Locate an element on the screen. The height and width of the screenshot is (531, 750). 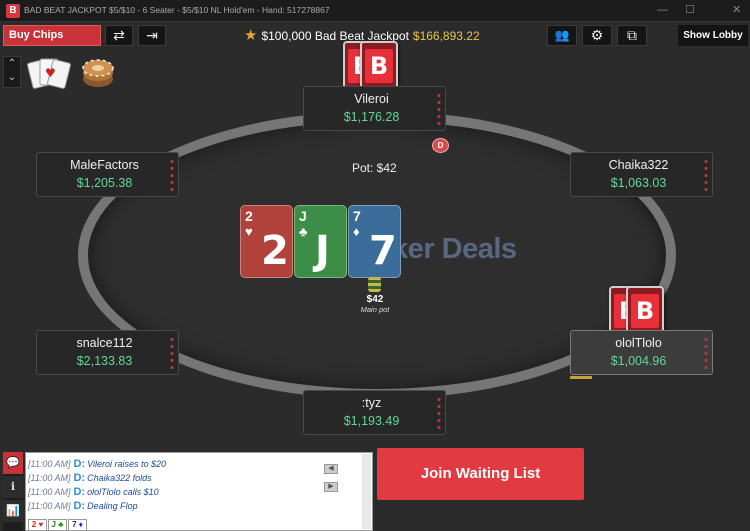
maximize-button: ☐ is located at coordinates (690, 10).